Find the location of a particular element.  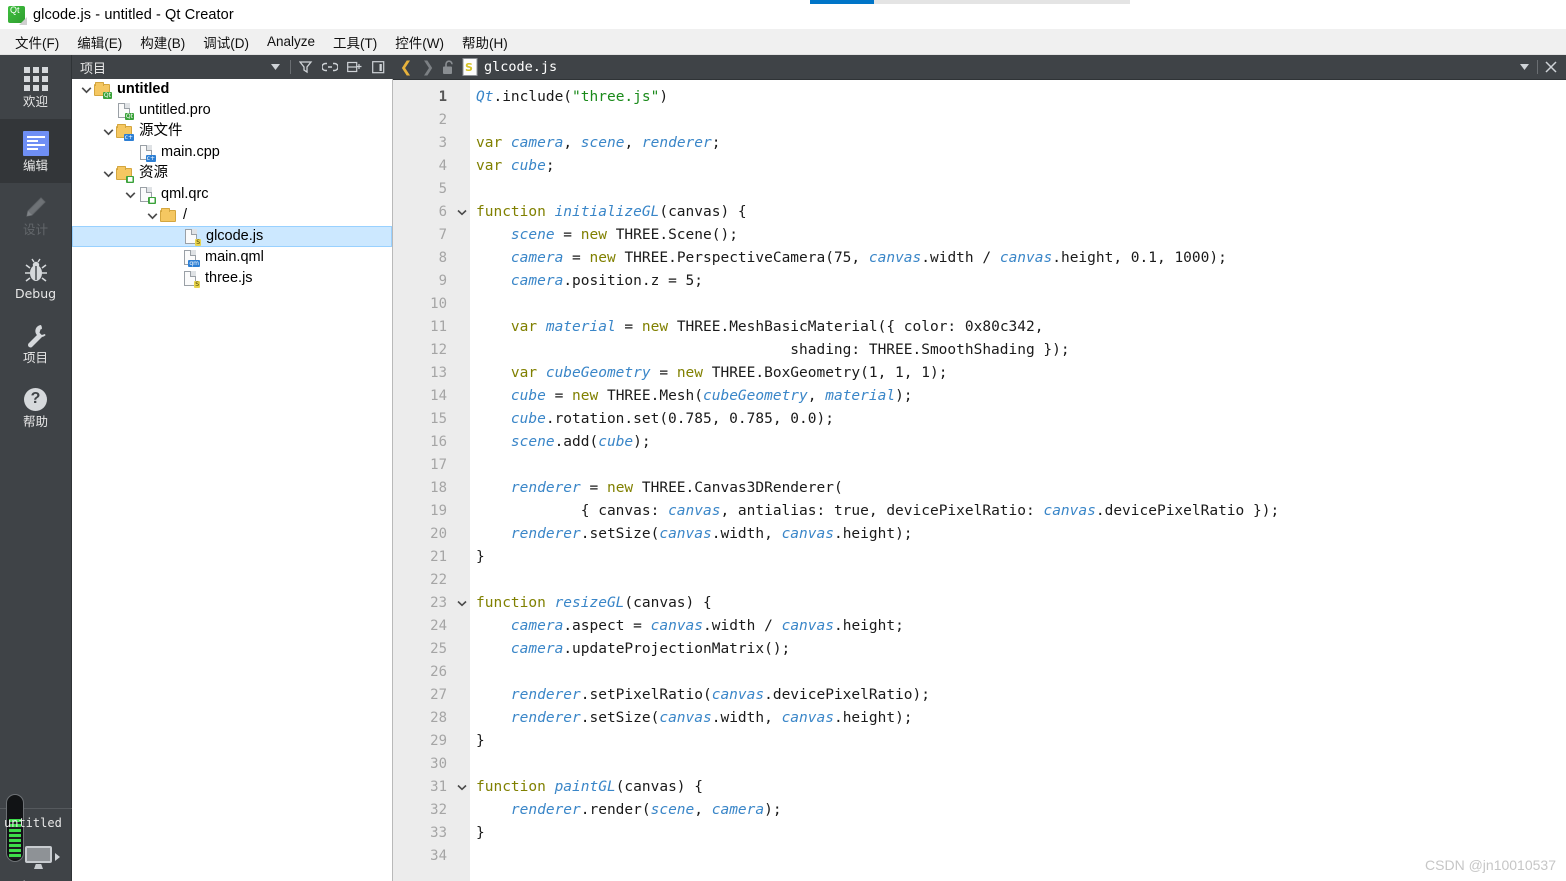

chevron-right-icon is located at coordinates (57, 856).